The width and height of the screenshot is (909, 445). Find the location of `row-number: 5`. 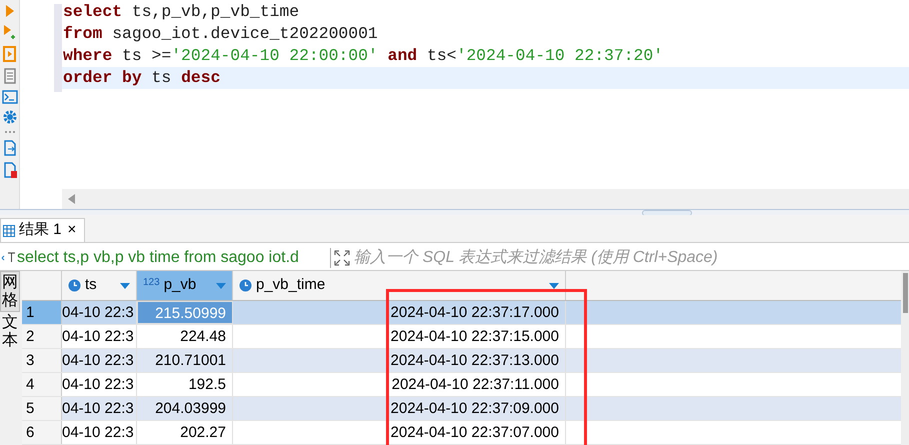

row-number: 5 is located at coordinates (42, 408).